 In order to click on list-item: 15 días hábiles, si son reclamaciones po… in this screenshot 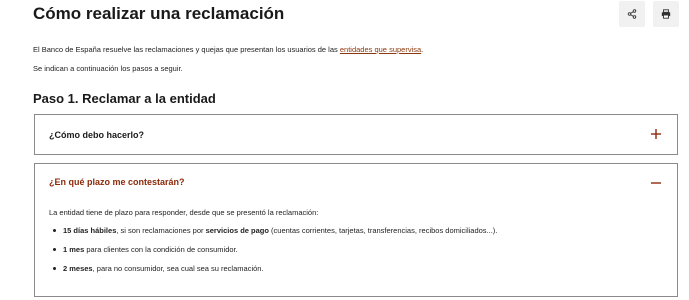, I will do `click(354, 230)`.